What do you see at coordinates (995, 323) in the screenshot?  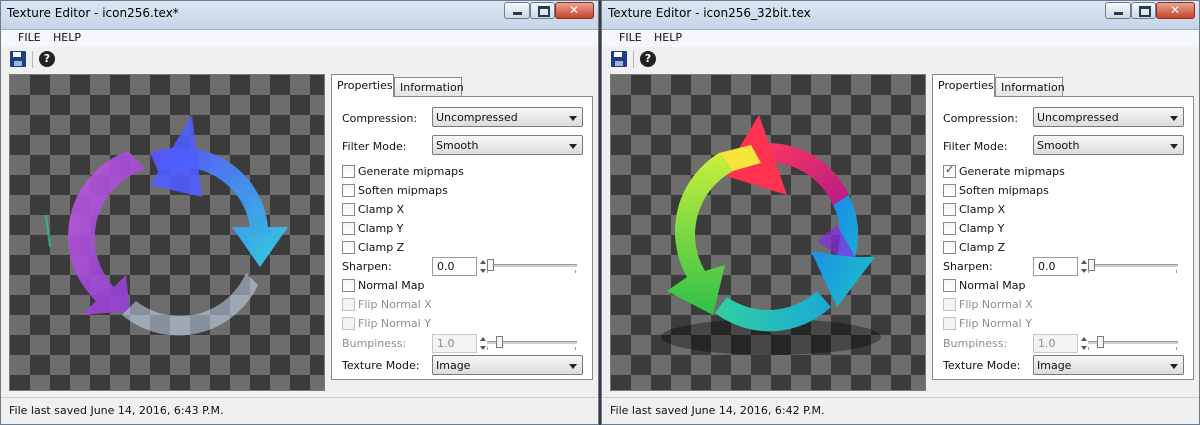 I see `checkbox-label-flip-normal-y: Flip Normal Y` at bounding box center [995, 323].